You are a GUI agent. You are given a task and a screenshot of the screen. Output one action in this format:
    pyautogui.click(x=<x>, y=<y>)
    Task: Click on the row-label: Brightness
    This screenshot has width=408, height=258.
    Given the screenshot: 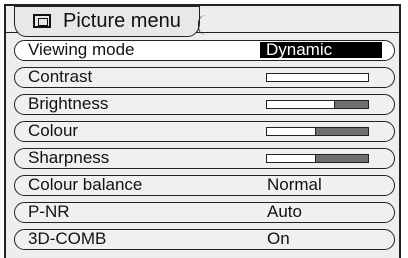 What is the action you would take?
    pyautogui.click(x=68, y=103)
    